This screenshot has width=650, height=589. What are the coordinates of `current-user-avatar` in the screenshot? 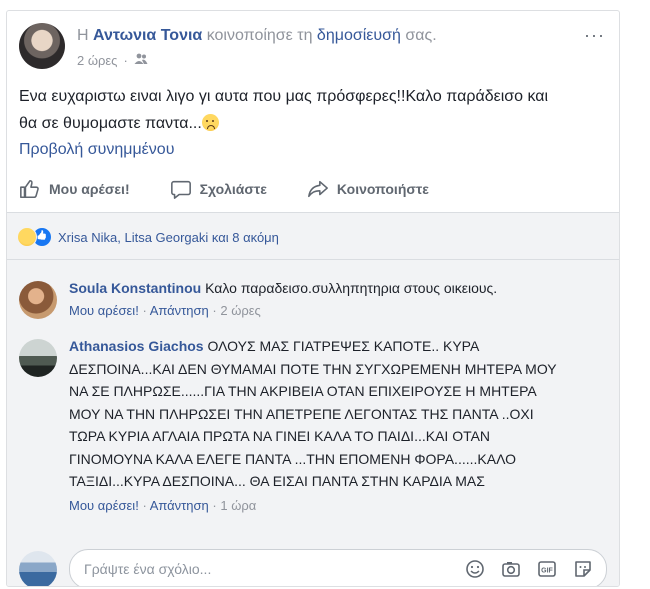 It's located at (38, 568).